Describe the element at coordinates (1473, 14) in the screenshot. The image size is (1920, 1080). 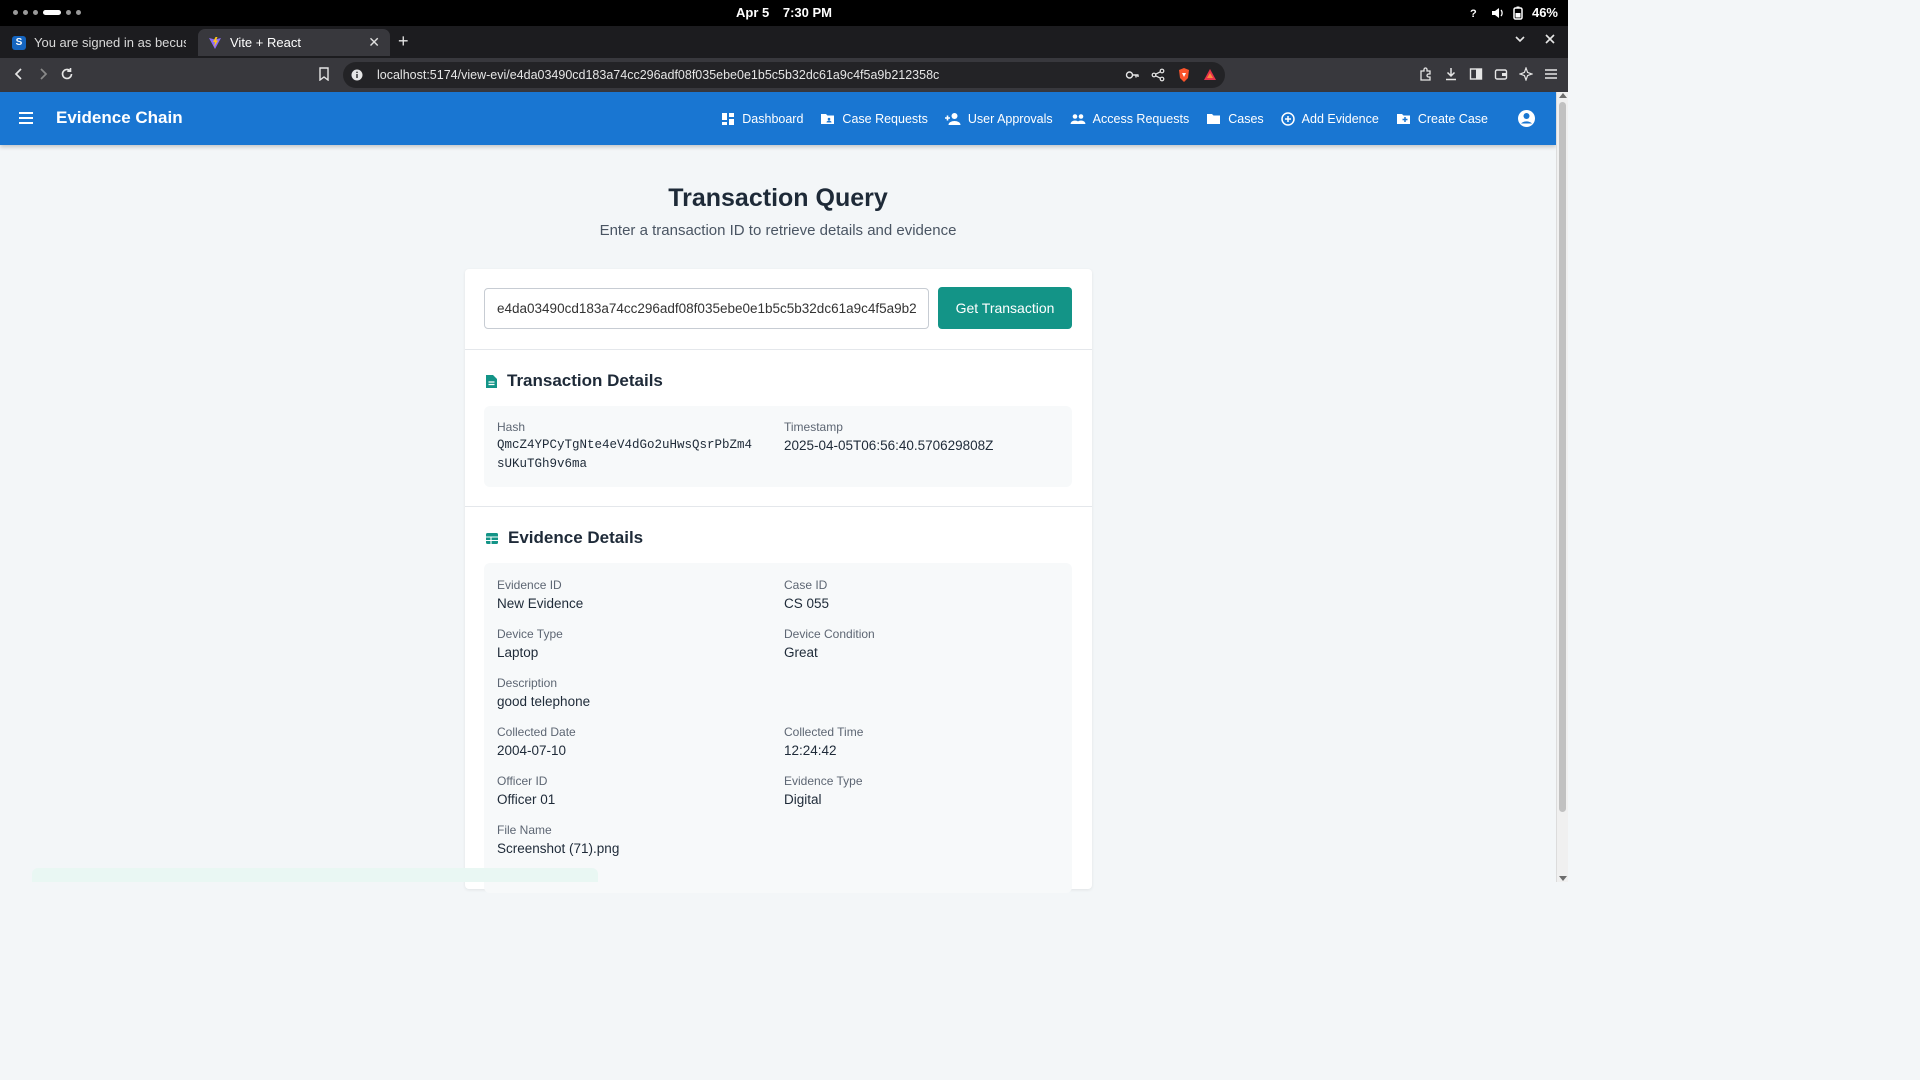
I see `wifi-question-icon: ?` at that location.